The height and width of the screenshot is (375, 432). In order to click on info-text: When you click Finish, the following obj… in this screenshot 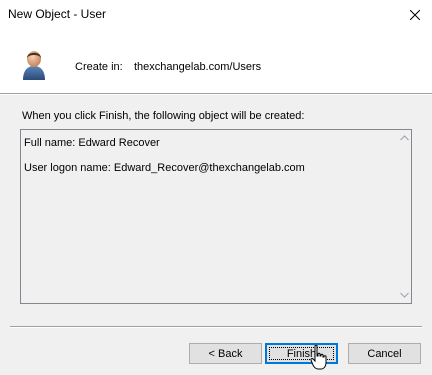, I will do `click(163, 116)`.